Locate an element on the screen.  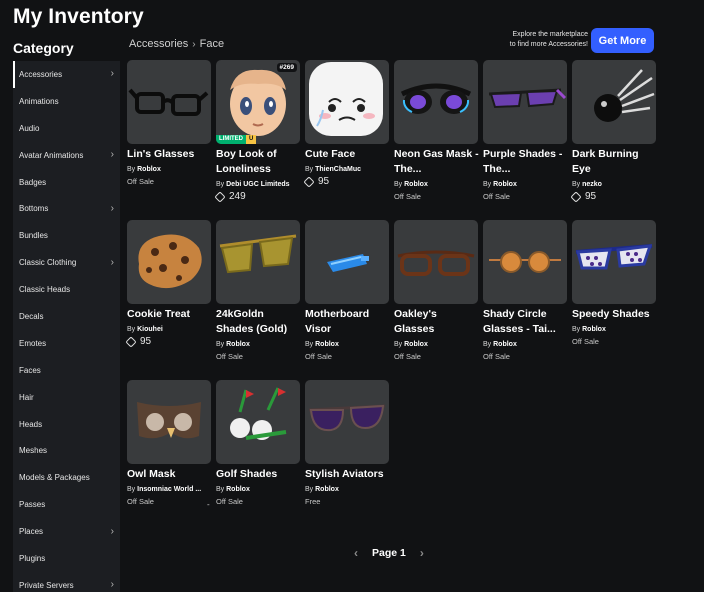
sidebar-item-label: Avatar Animations is located at coordinates (51, 155).